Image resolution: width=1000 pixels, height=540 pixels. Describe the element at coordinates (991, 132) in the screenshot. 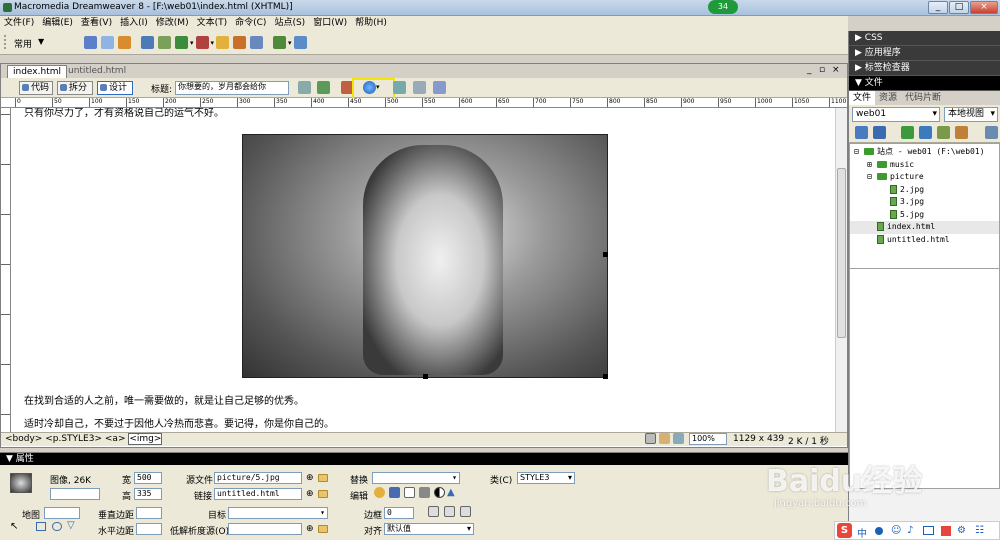

I see `expand-panel-icon` at that location.